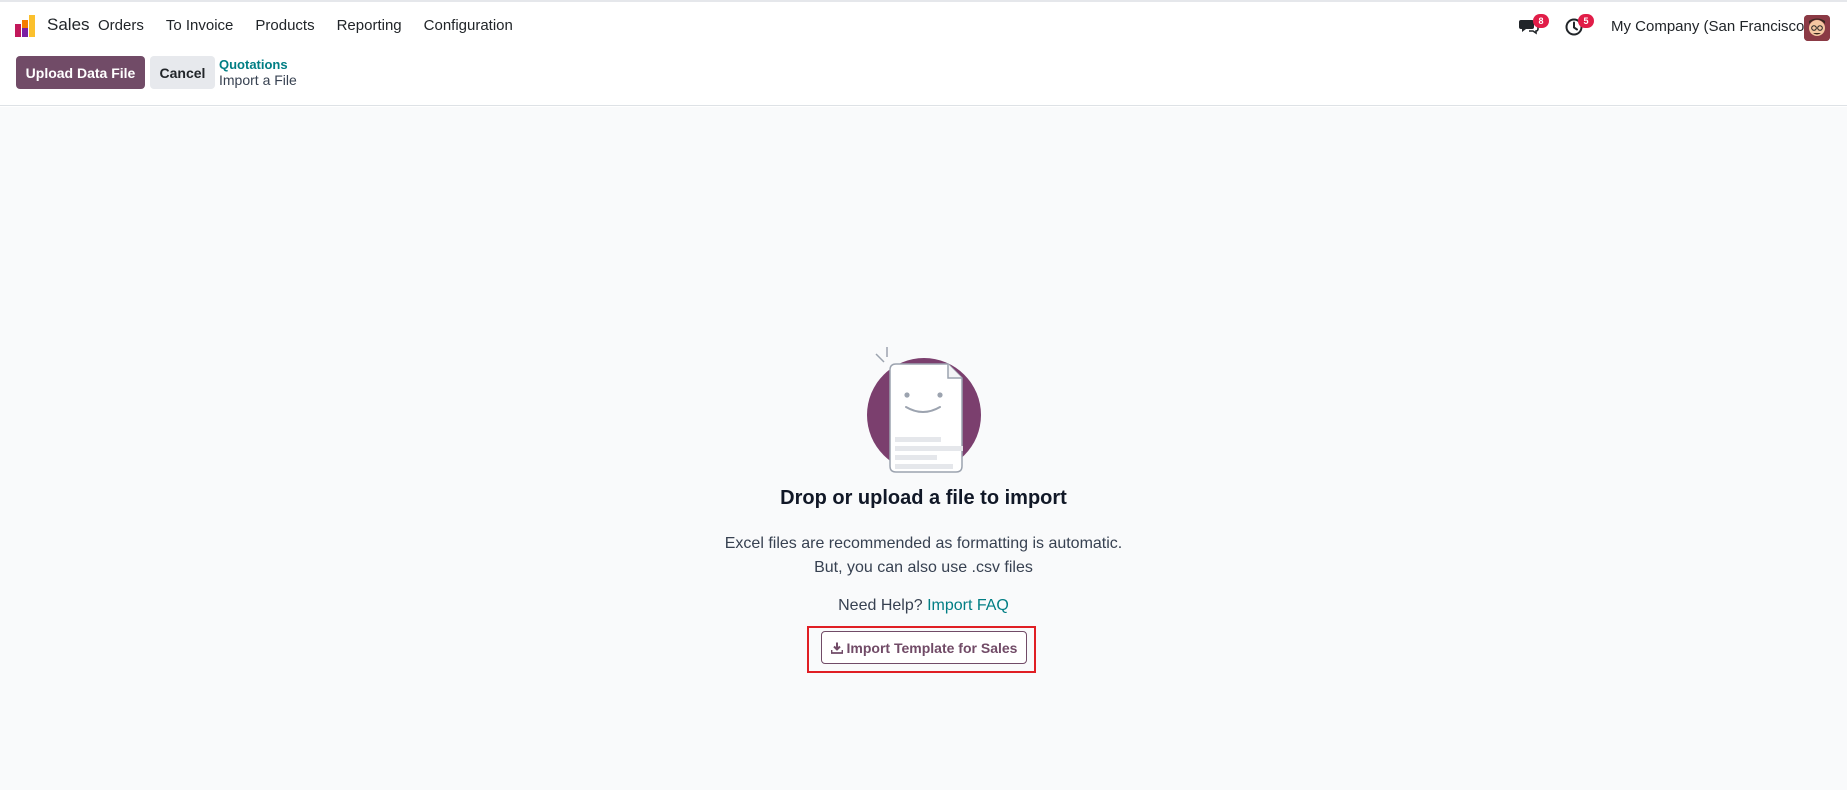 The image size is (1847, 790). Describe the element at coordinates (369, 25) in the screenshot. I see `menu-reporting: Reporting` at that location.